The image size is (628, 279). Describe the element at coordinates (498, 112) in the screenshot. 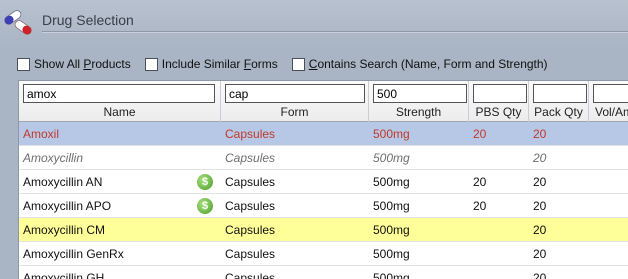

I see `column-pbs-qty-label: PBS Qty` at that location.